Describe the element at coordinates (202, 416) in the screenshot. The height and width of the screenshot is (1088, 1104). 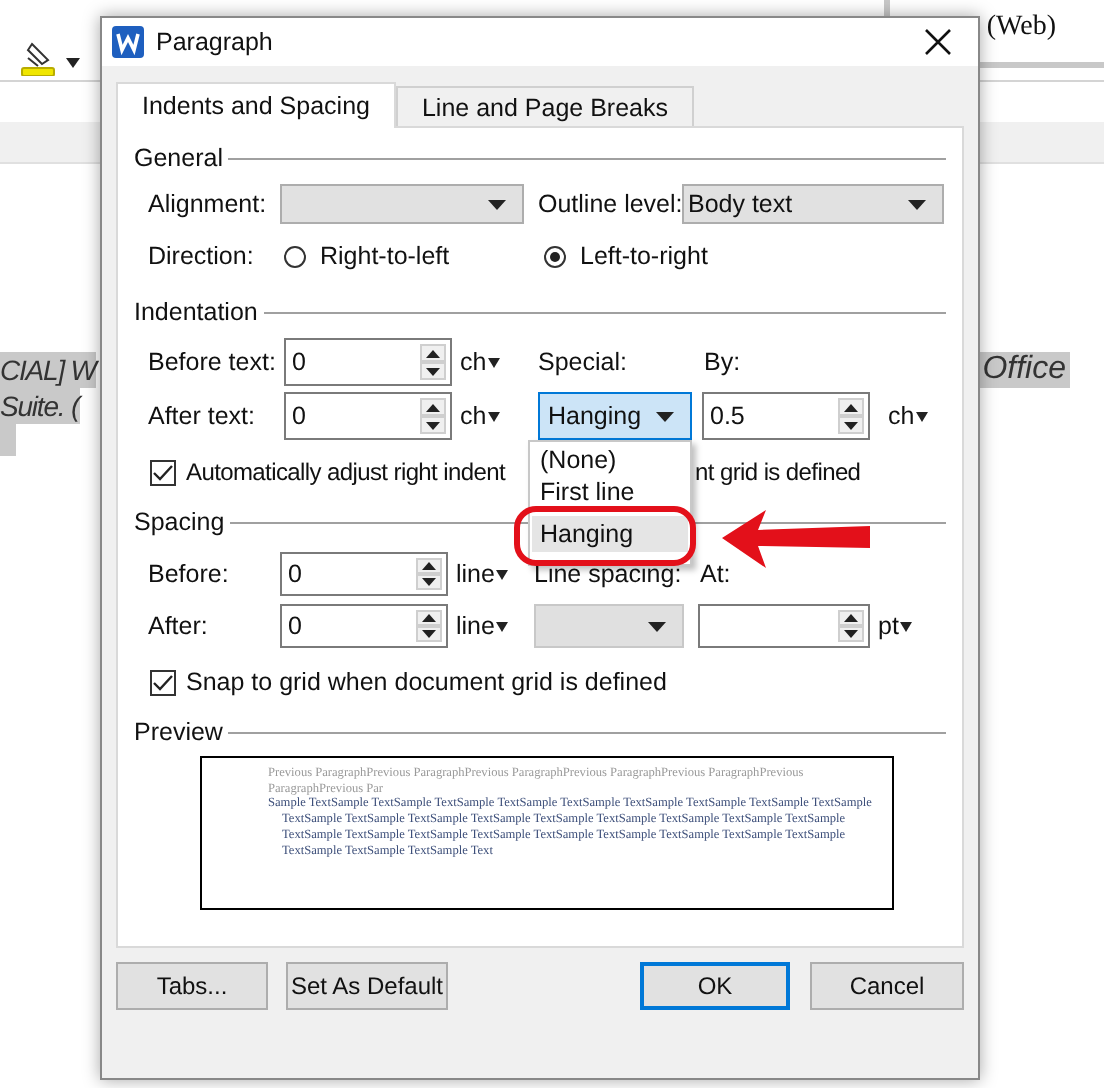
I see `field-label: After text:` at that location.